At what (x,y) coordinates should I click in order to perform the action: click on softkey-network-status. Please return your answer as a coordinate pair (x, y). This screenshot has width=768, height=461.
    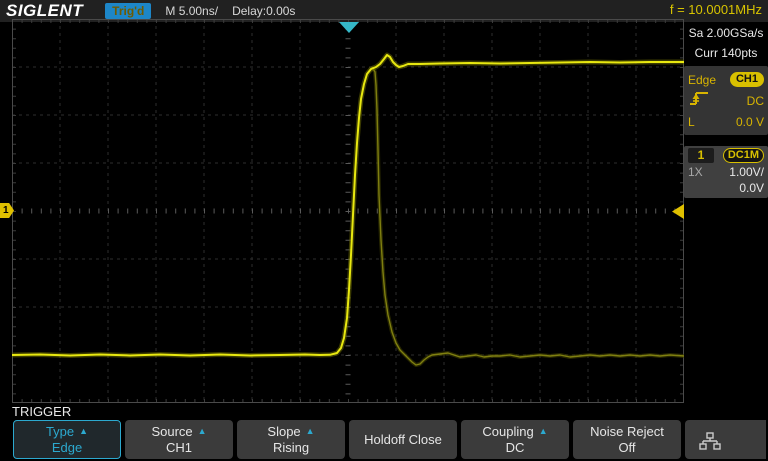
    Looking at the image, I should click on (725, 439).